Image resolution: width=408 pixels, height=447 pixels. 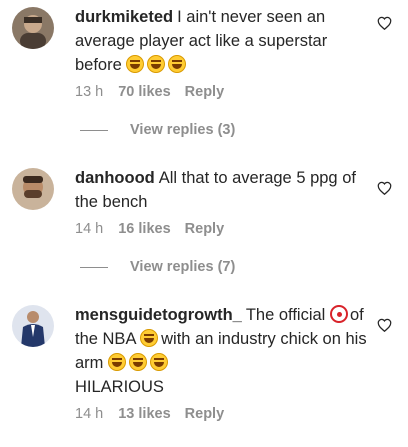 What do you see at coordinates (89, 92) in the screenshot?
I see `timestamp: 13 h` at bounding box center [89, 92].